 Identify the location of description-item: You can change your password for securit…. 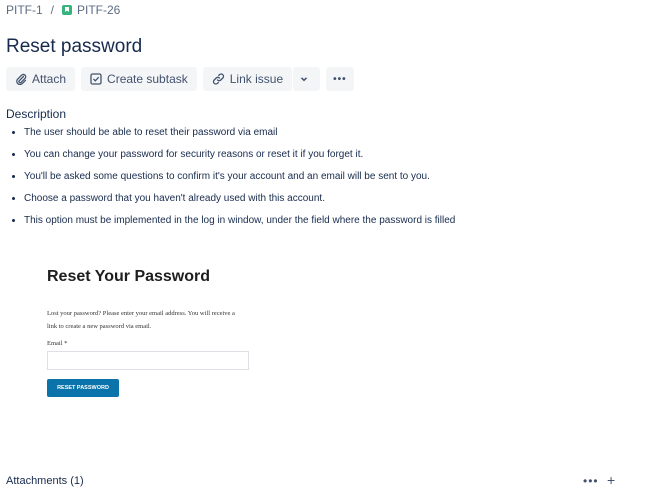
(239, 157).